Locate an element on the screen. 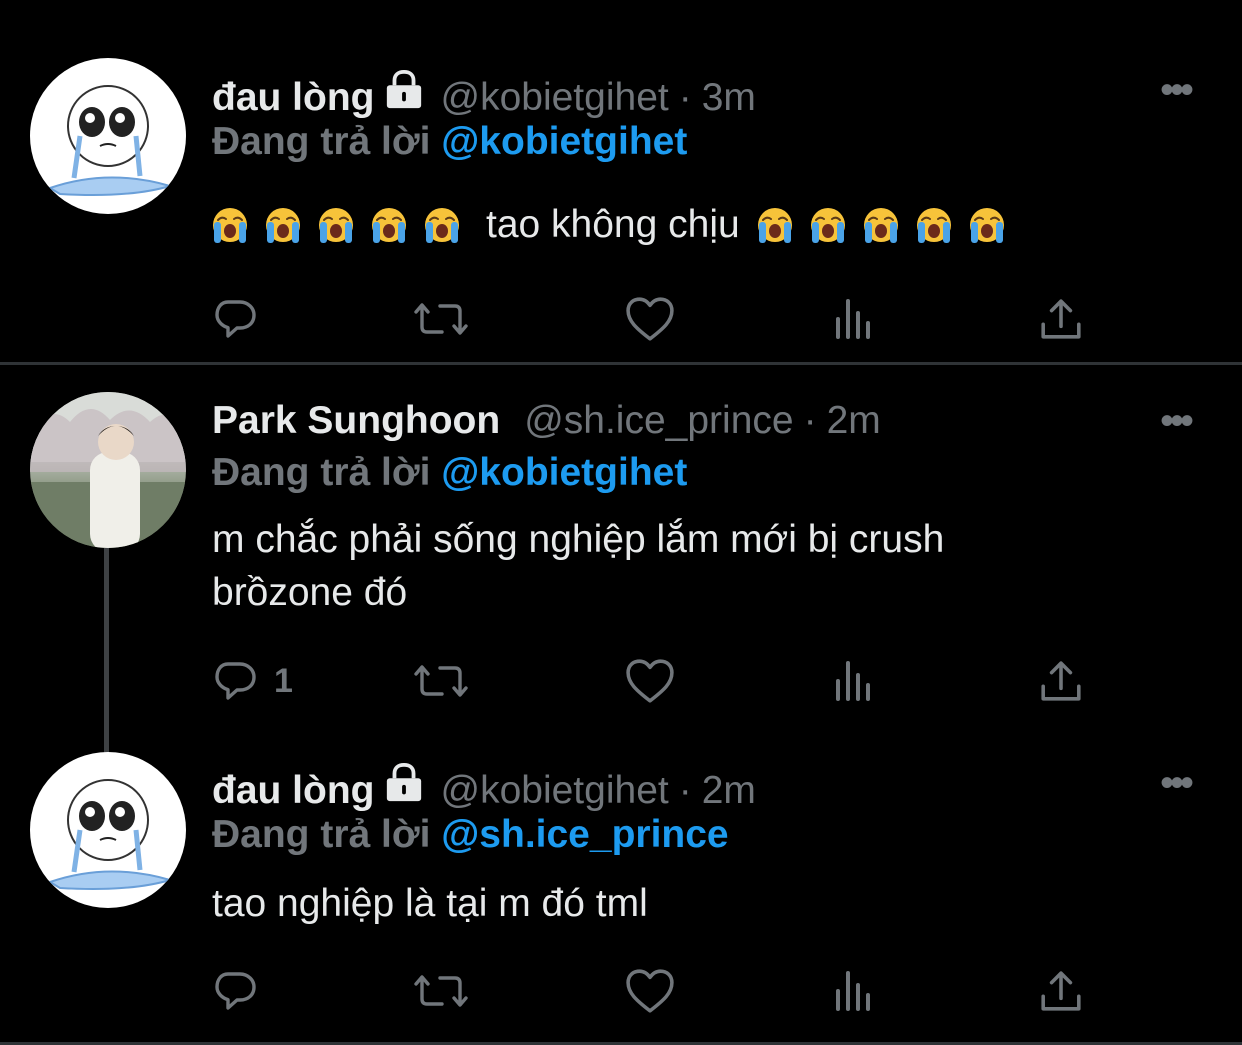 This screenshot has height=1045, width=1242. display-name: Park Sunghoon is located at coordinates (356, 421).